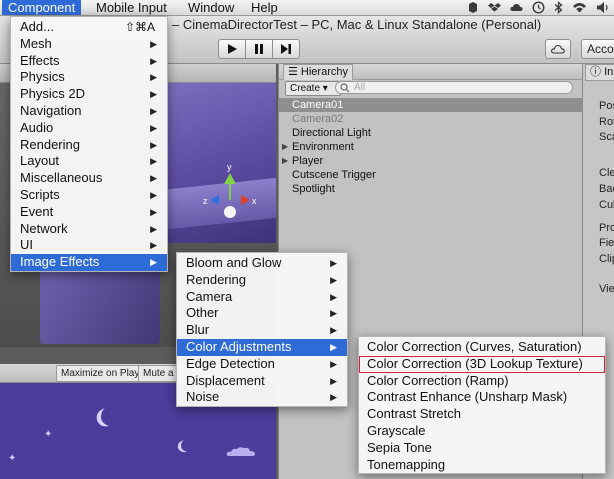 Image resolution: width=614 pixels, height=479 pixels. What do you see at coordinates (430, 189) in the screenshot?
I see `hierarchy-item-spotlight: Spotlight` at bounding box center [430, 189].